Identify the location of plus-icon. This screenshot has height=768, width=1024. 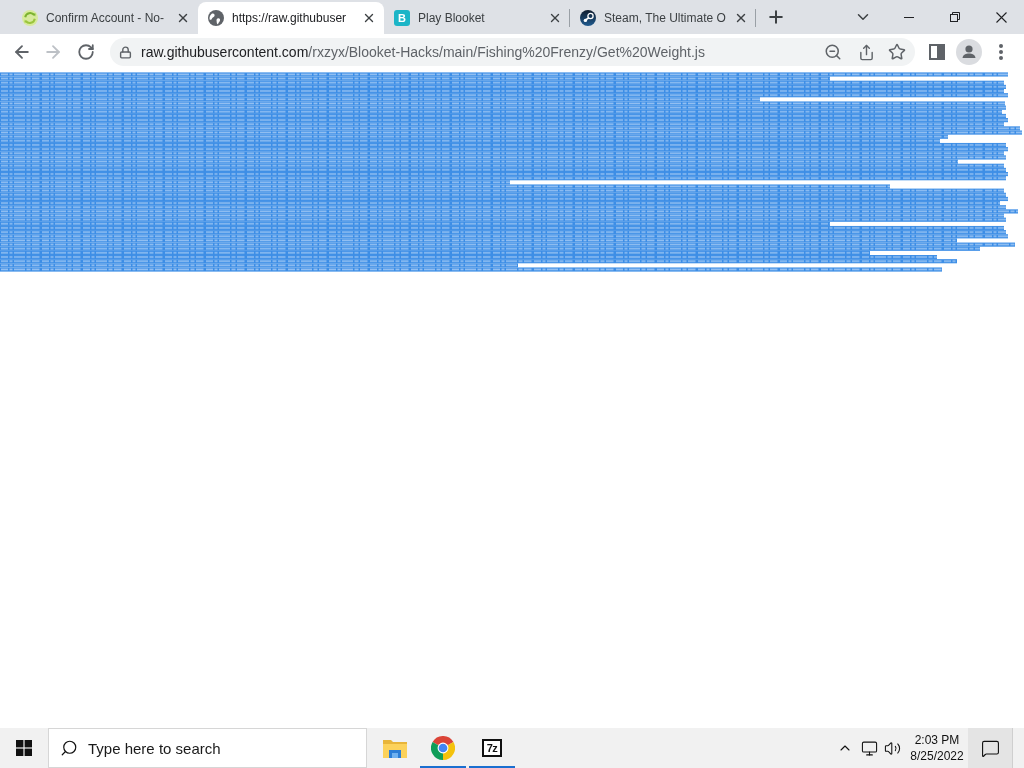
(776, 17).